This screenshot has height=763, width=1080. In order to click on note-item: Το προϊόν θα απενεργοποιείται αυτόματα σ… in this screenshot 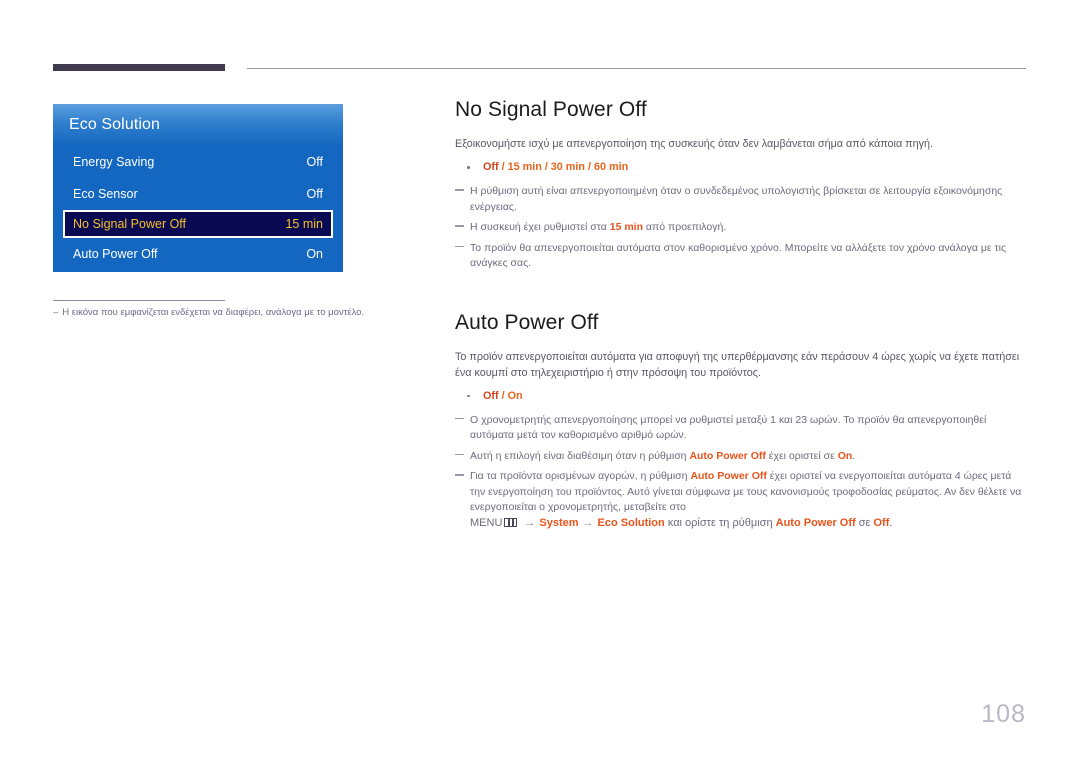, I will do `click(741, 256)`.